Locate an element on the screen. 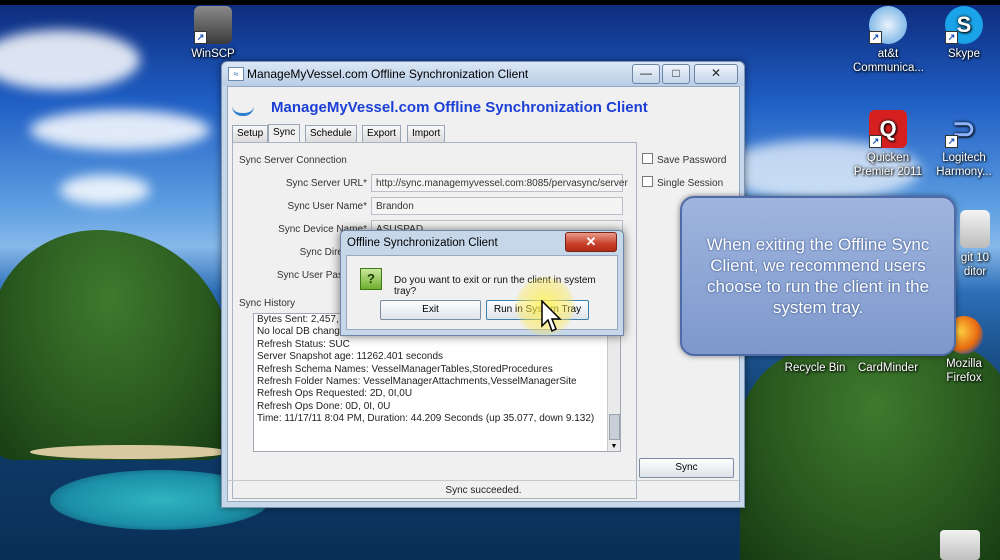 The width and height of the screenshot is (1000, 560). desktop-icon-label: git 10 ditor is located at coordinates (975, 265).